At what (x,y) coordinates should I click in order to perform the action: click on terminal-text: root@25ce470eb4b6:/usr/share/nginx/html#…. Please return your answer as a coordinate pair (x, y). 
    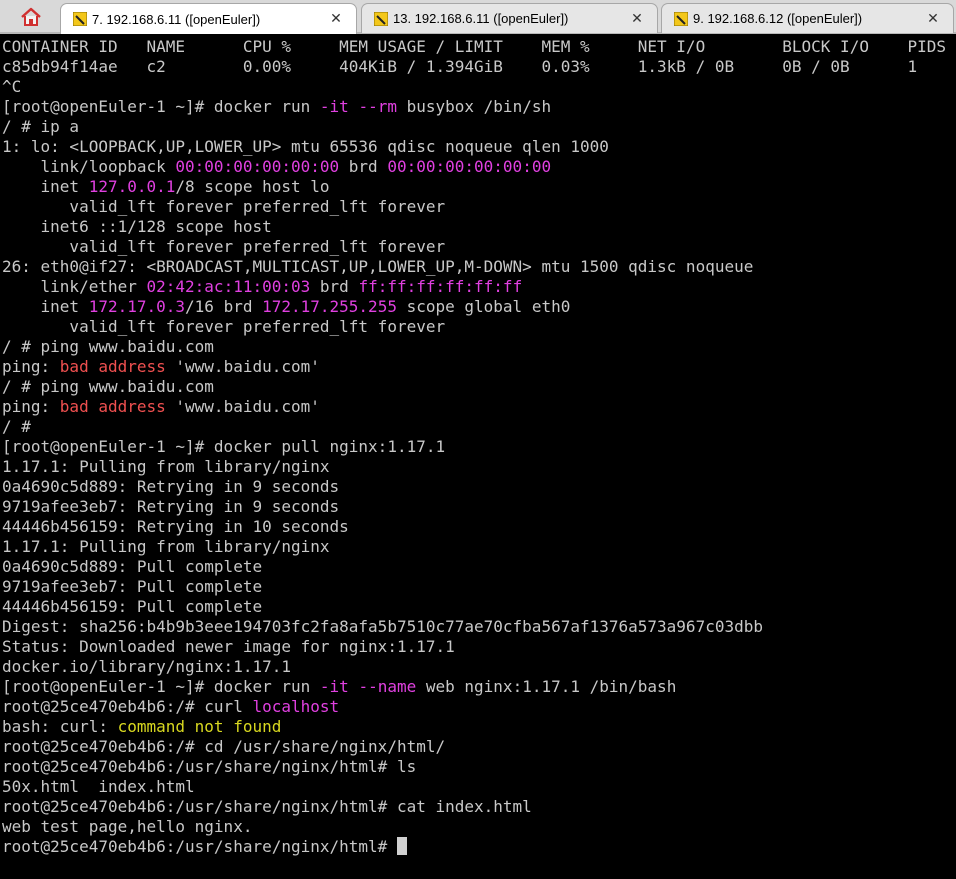
    Looking at the image, I should click on (209, 766).